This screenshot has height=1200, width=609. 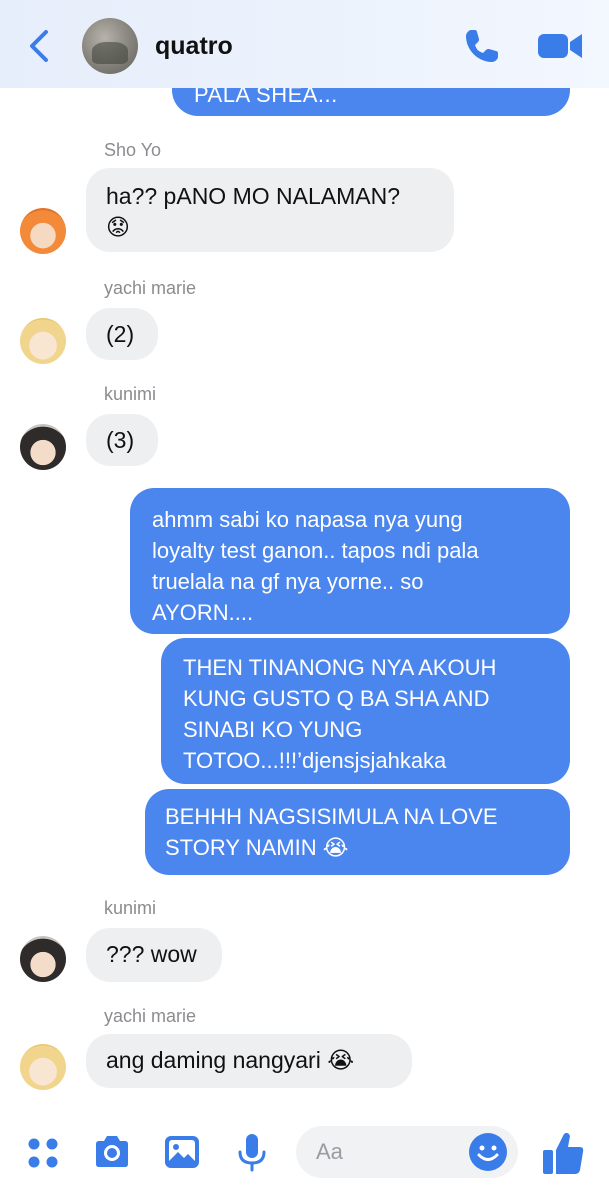 I want to click on message-line: SINABI KO YUNG, so click(x=273, y=729).